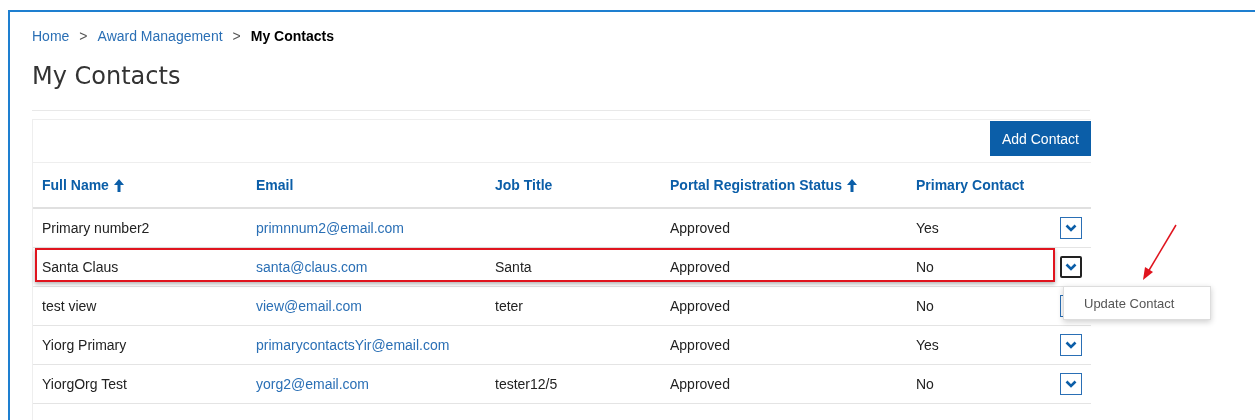  What do you see at coordinates (275, 185) in the screenshot?
I see `column-header: Email` at bounding box center [275, 185].